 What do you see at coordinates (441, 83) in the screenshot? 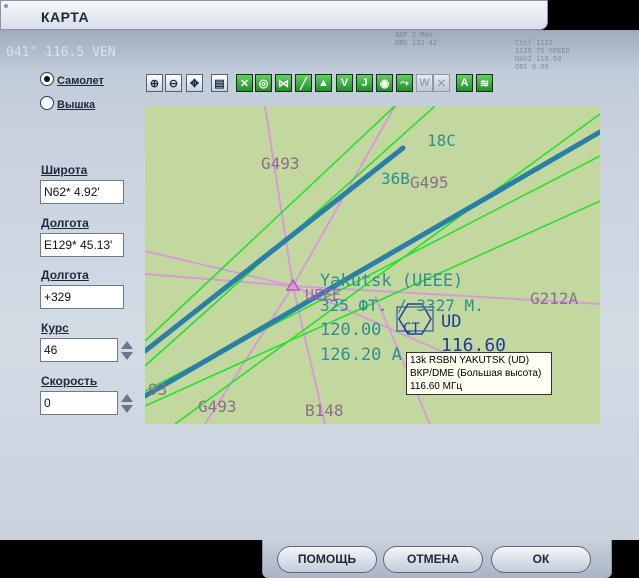
I see `atis-filter-icon: ✕` at bounding box center [441, 83].